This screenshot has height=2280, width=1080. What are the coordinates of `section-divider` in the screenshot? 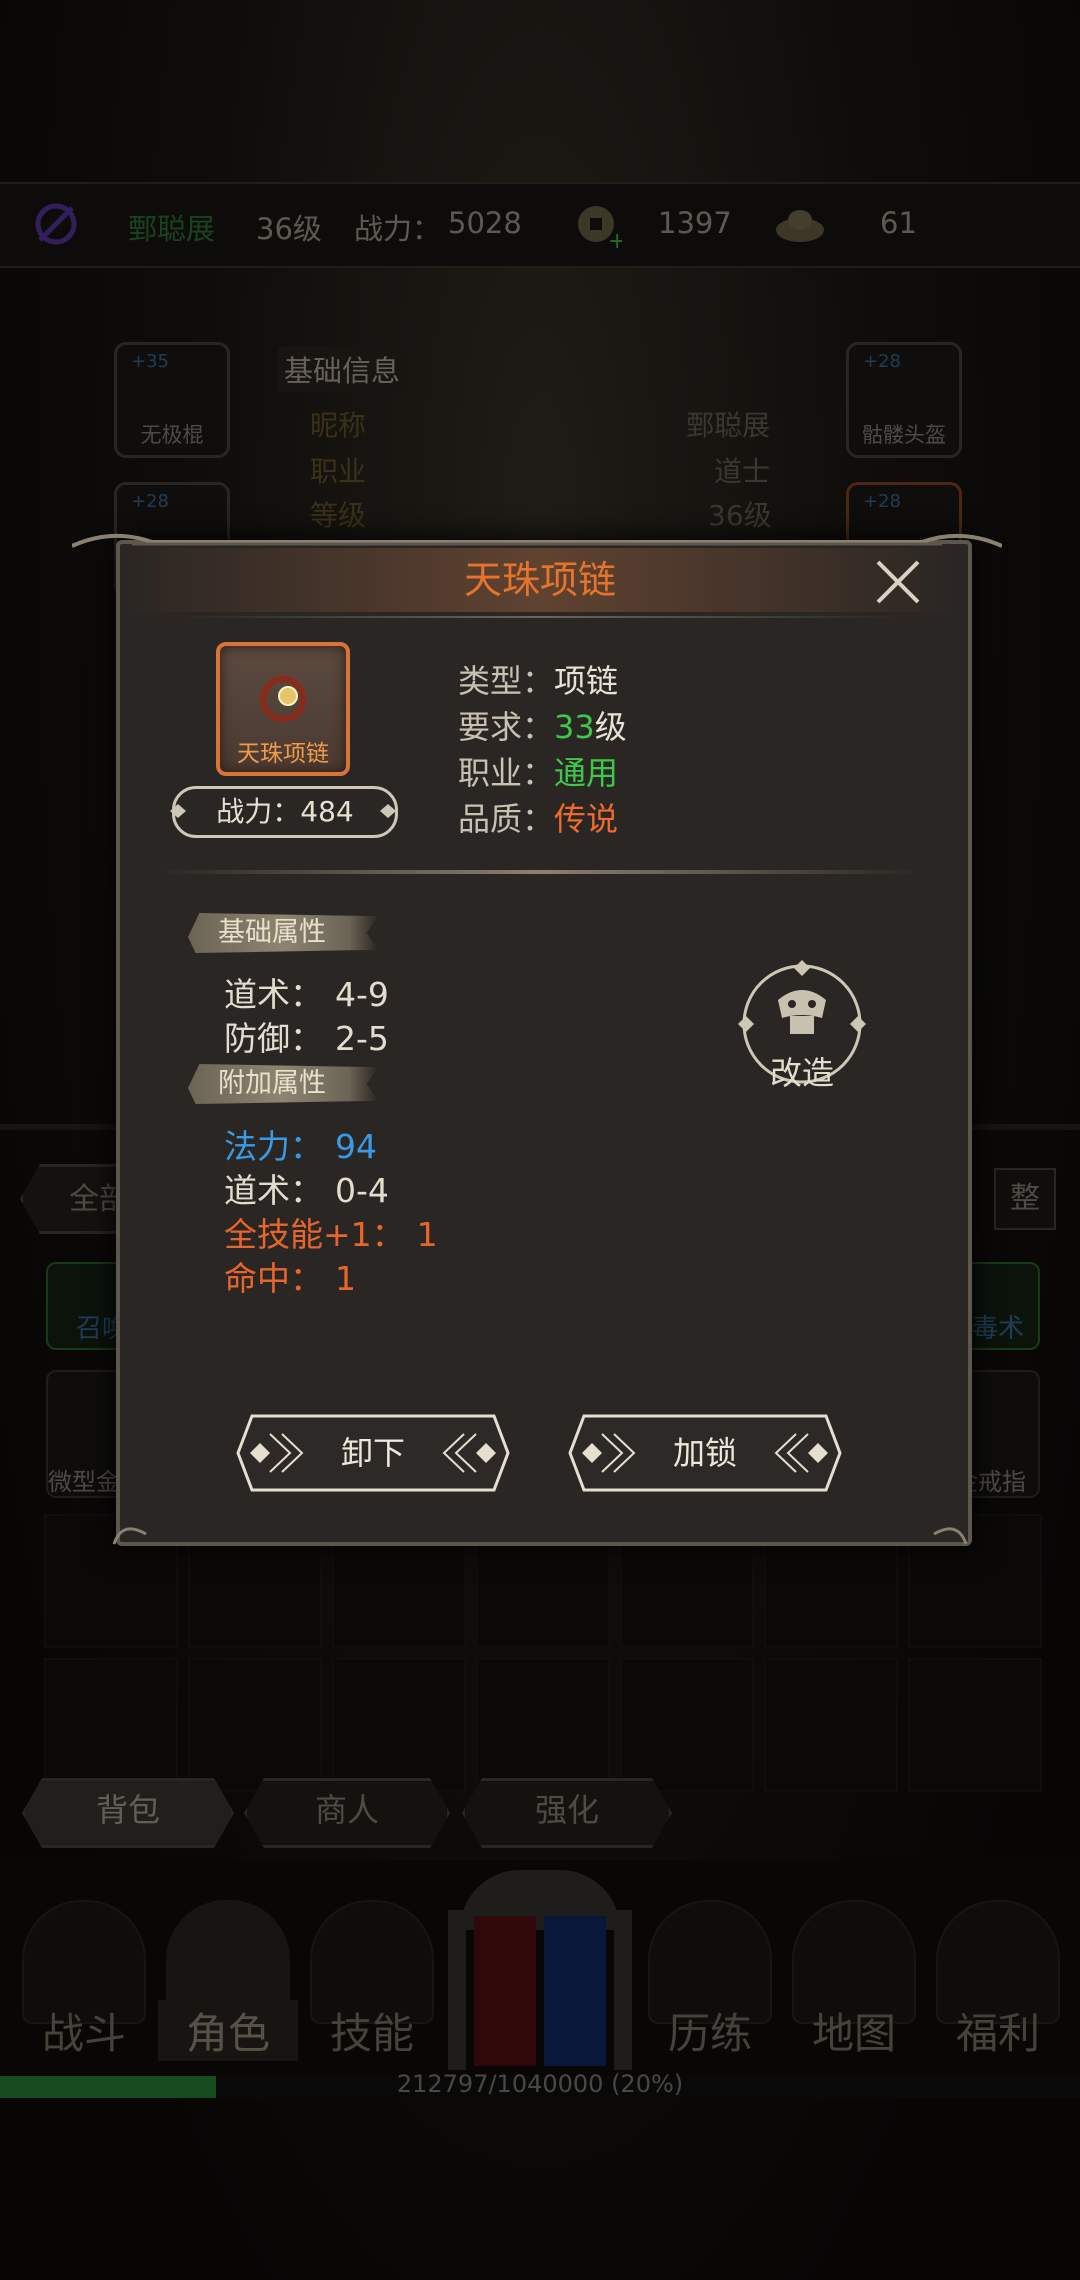 It's located at (540, 872).